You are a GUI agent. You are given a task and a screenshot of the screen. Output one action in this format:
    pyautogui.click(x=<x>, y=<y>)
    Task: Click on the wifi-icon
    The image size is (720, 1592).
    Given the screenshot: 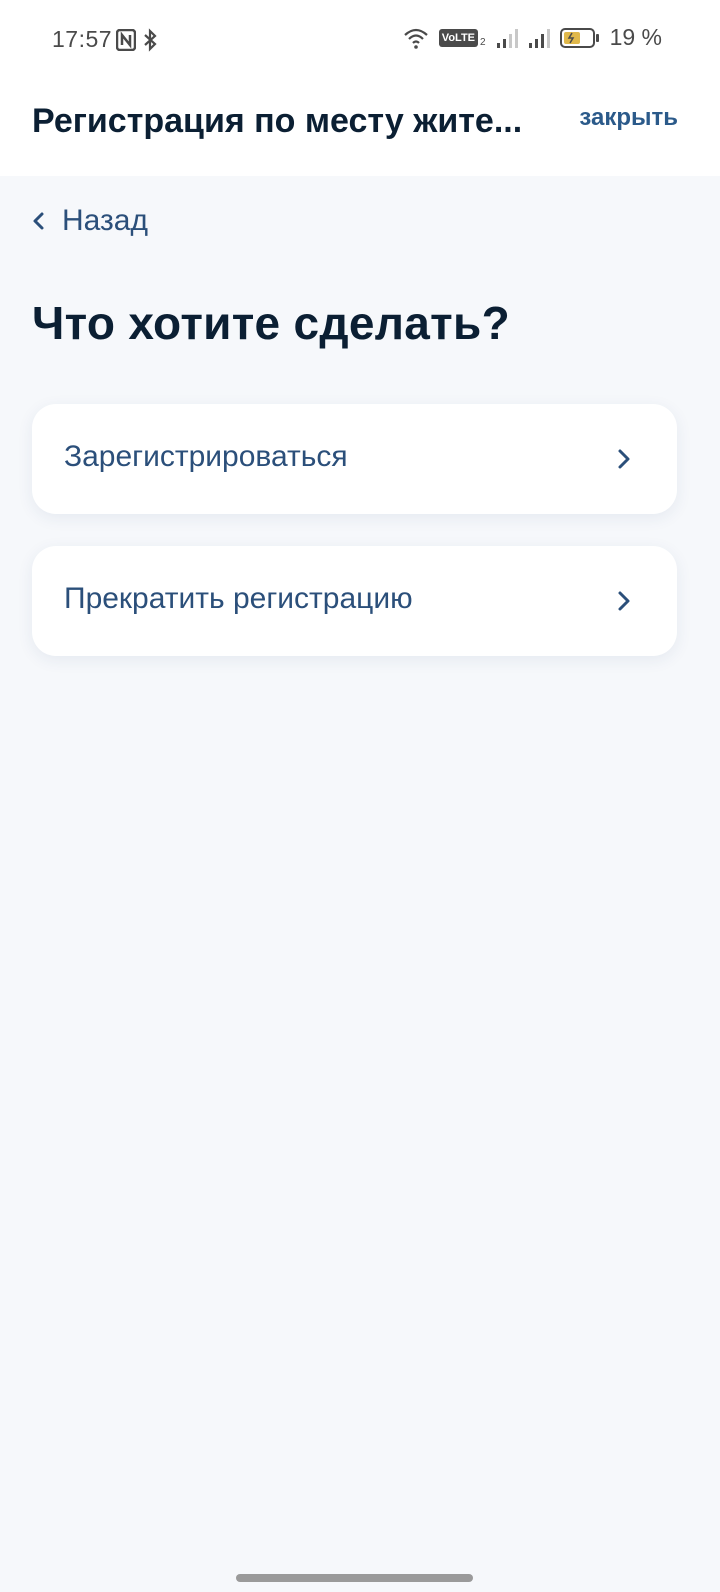 What is the action you would take?
    pyautogui.click(x=416, y=38)
    